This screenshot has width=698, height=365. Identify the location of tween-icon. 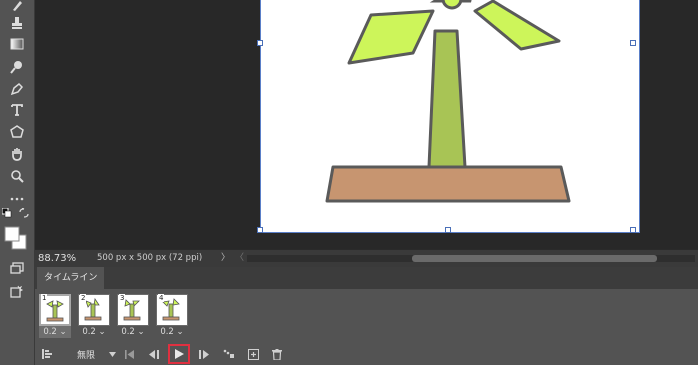
(229, 354).